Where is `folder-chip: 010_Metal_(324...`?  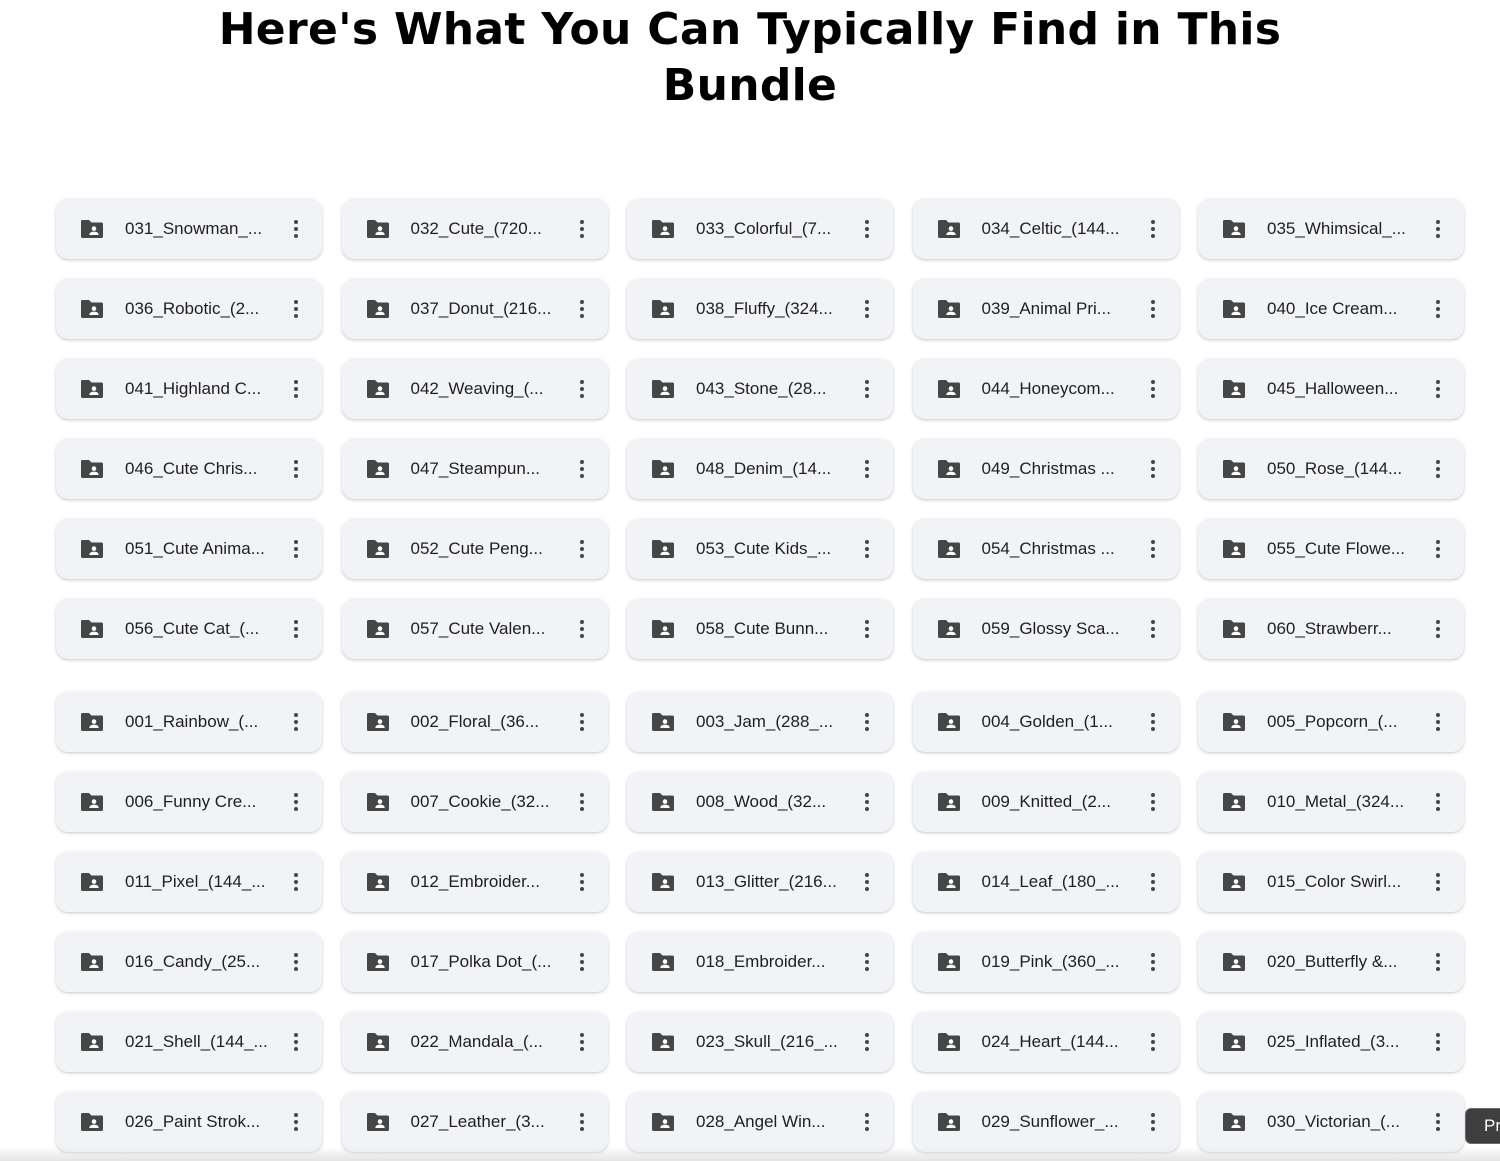
folder-chip: 010_Metal_(324... is located at coordinates (1331, 802).